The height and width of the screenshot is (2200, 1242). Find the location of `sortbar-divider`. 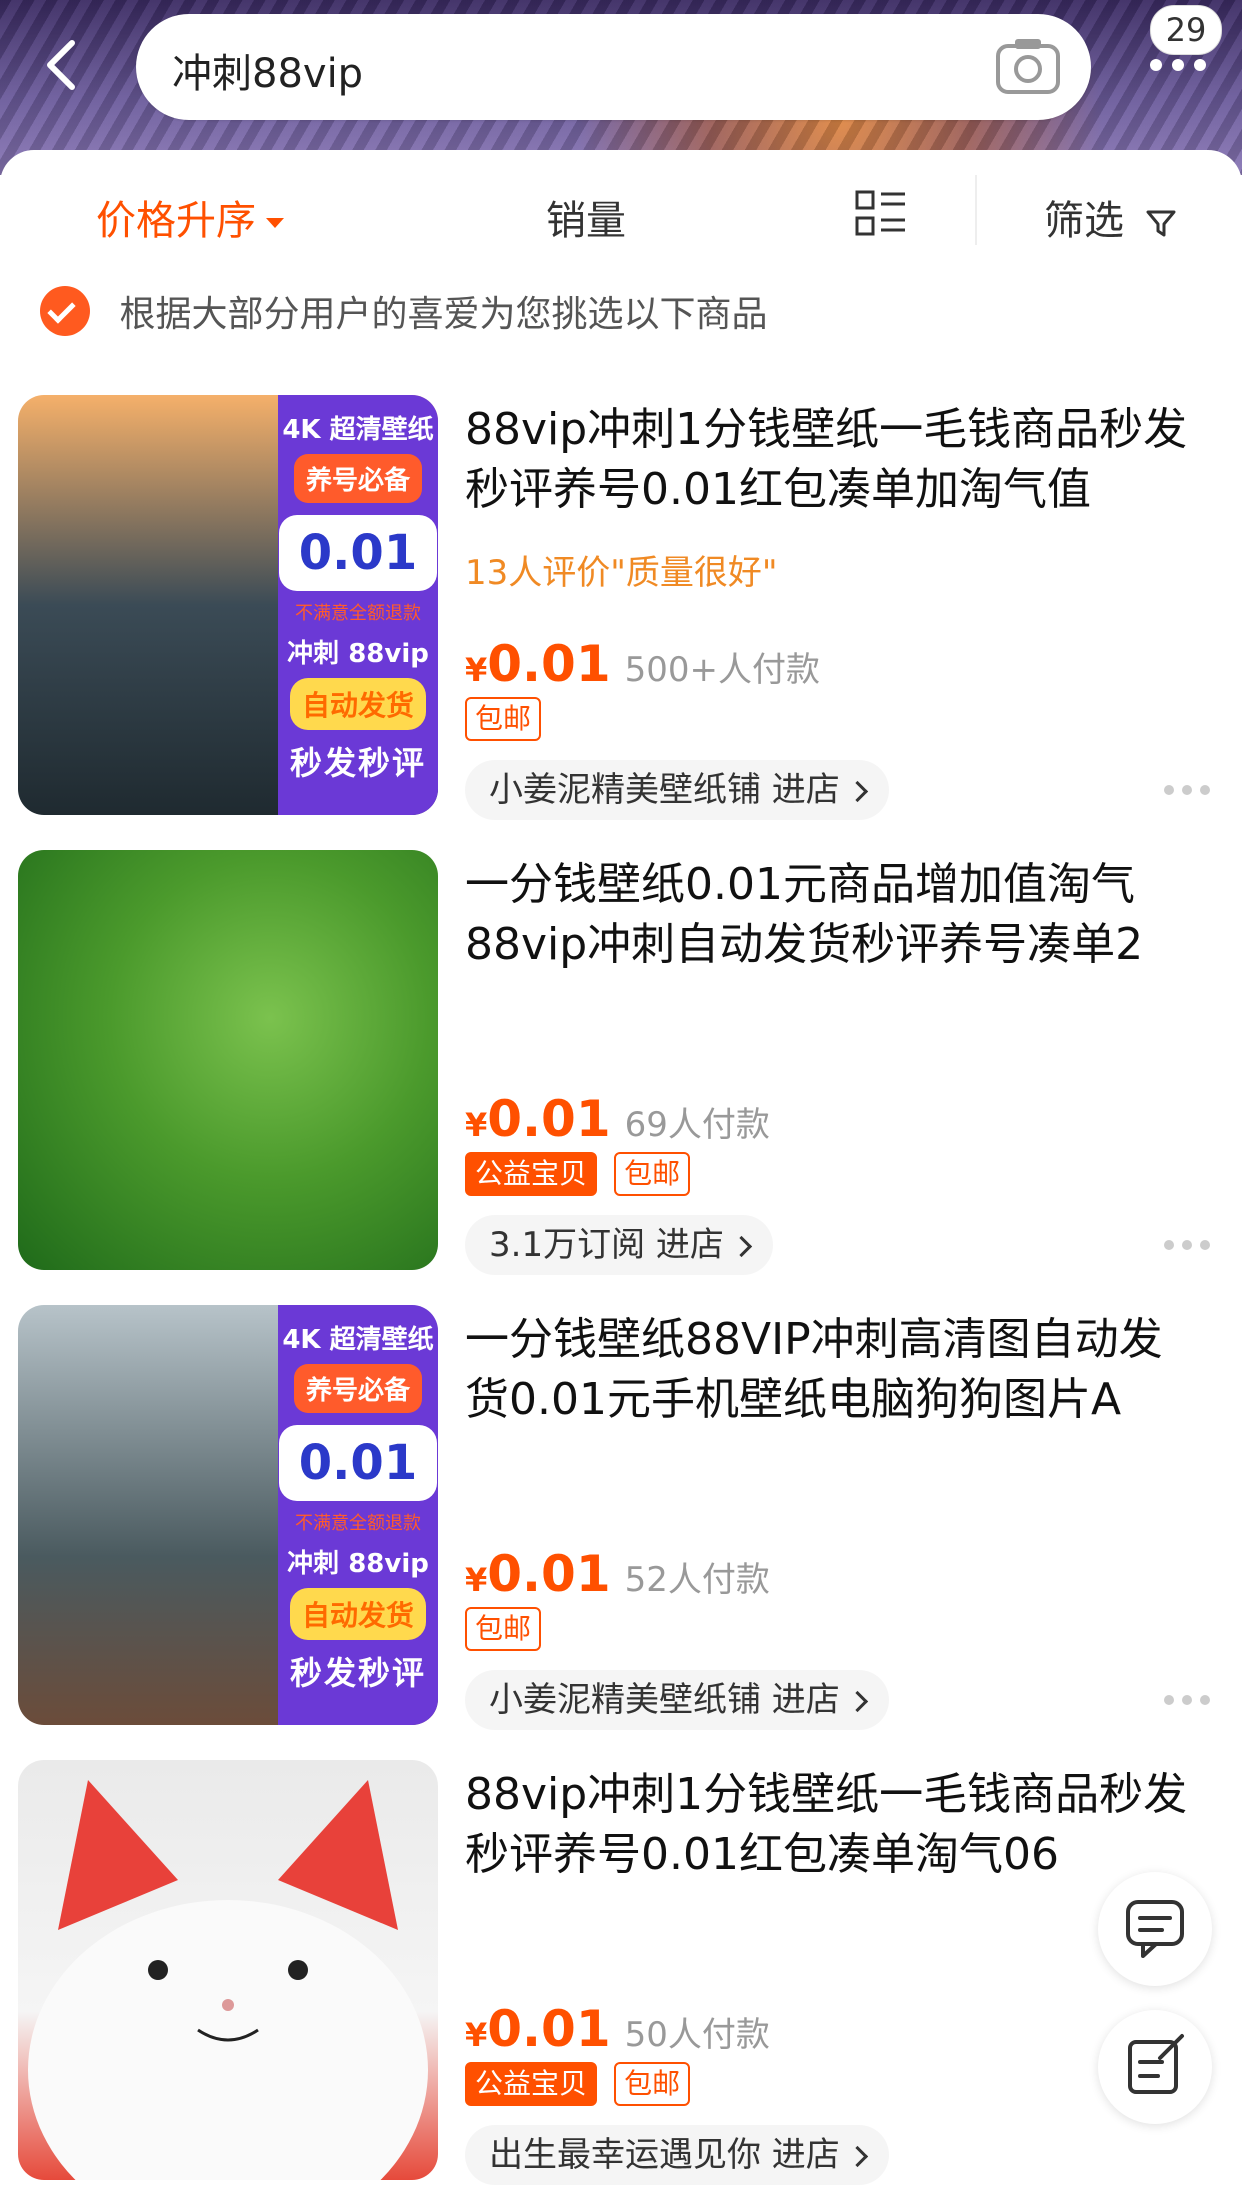

sortbar-divider is located at coordinates (976, 210).